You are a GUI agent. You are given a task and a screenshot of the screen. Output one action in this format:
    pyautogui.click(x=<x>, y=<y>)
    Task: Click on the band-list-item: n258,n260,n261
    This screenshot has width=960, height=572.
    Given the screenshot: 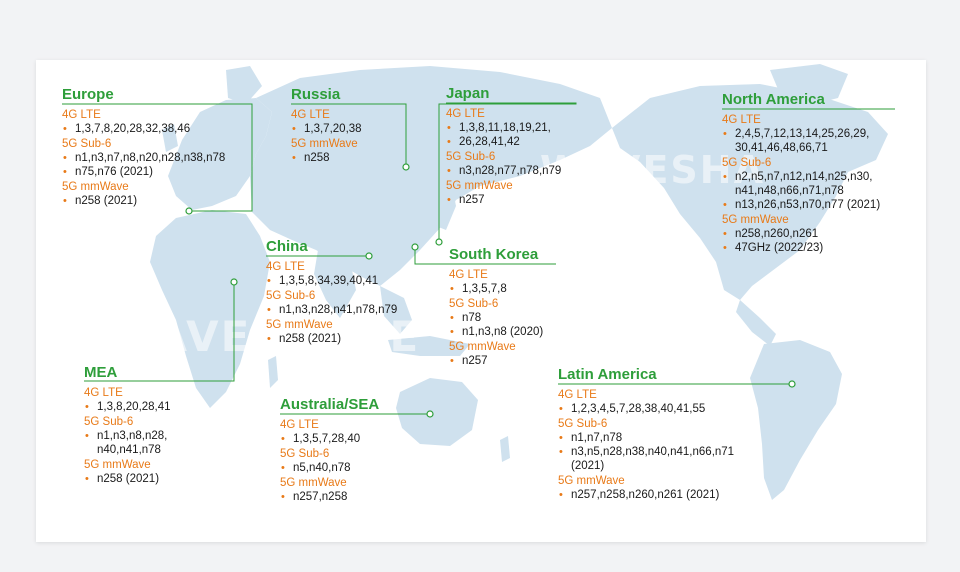 What is the action you would take?
    pyautogui.click(x=801, y=234)
    